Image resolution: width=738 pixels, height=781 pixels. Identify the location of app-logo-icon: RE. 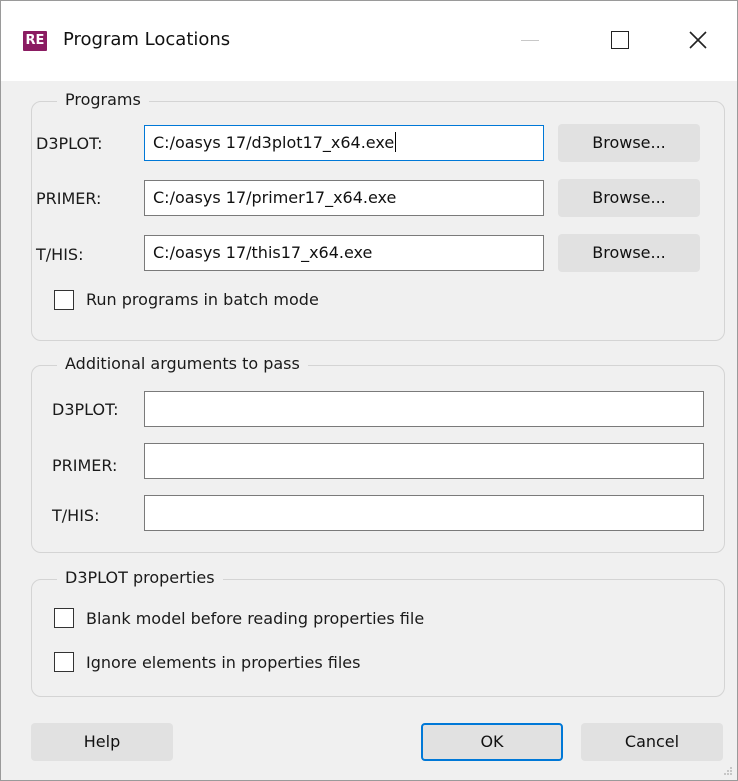
(35, 41).